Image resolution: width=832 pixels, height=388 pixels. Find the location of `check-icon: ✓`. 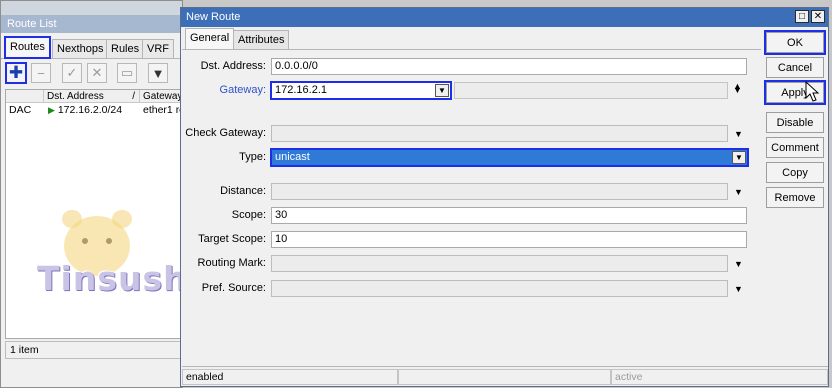

check-icon: ✓ is located at coordinates (72, 72).